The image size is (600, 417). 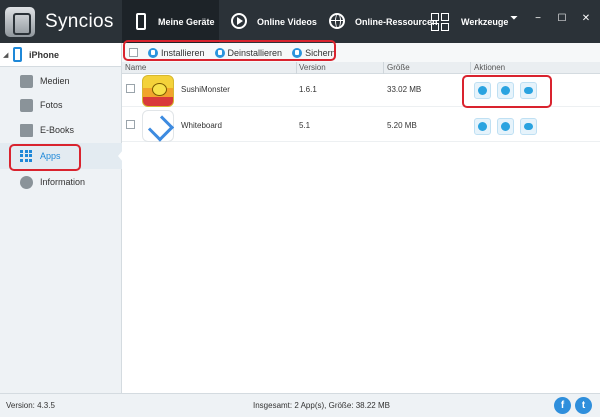 I want to click on twitter-icon: t, so click(x=583, y=405).